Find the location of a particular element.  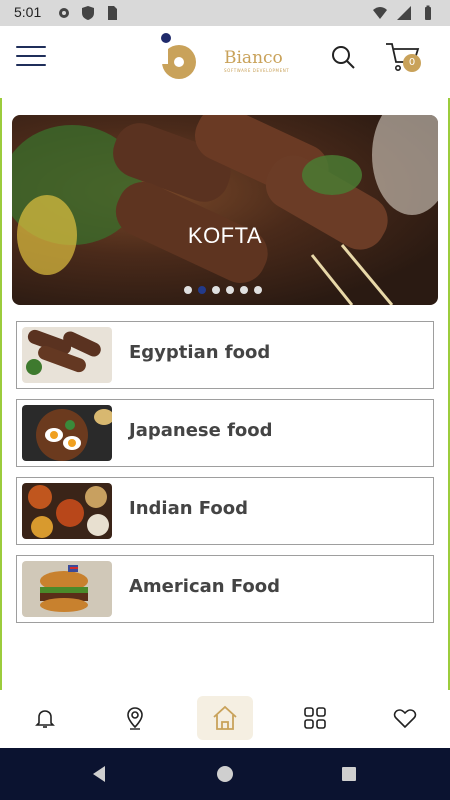

heart-icon is located at coordinates (405, 719).